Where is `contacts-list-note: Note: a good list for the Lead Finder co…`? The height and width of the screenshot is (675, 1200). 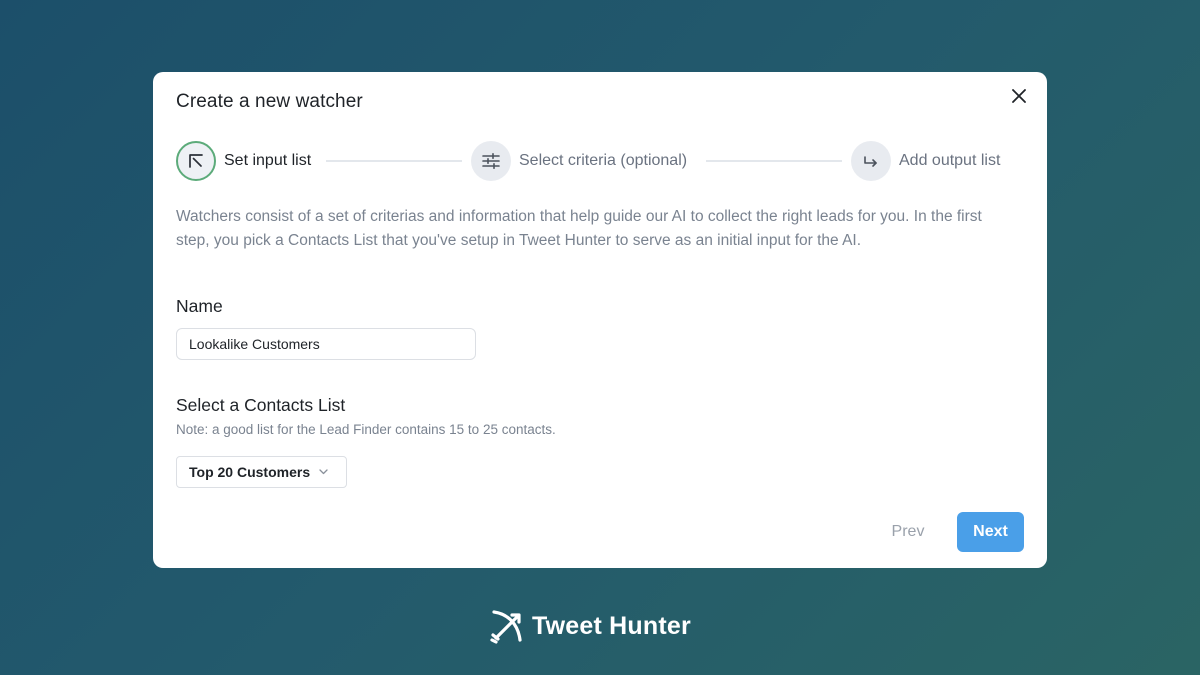
contacts-list-note: Note: a good list for the Lead Finder co… is located at coordinates (366, 429).